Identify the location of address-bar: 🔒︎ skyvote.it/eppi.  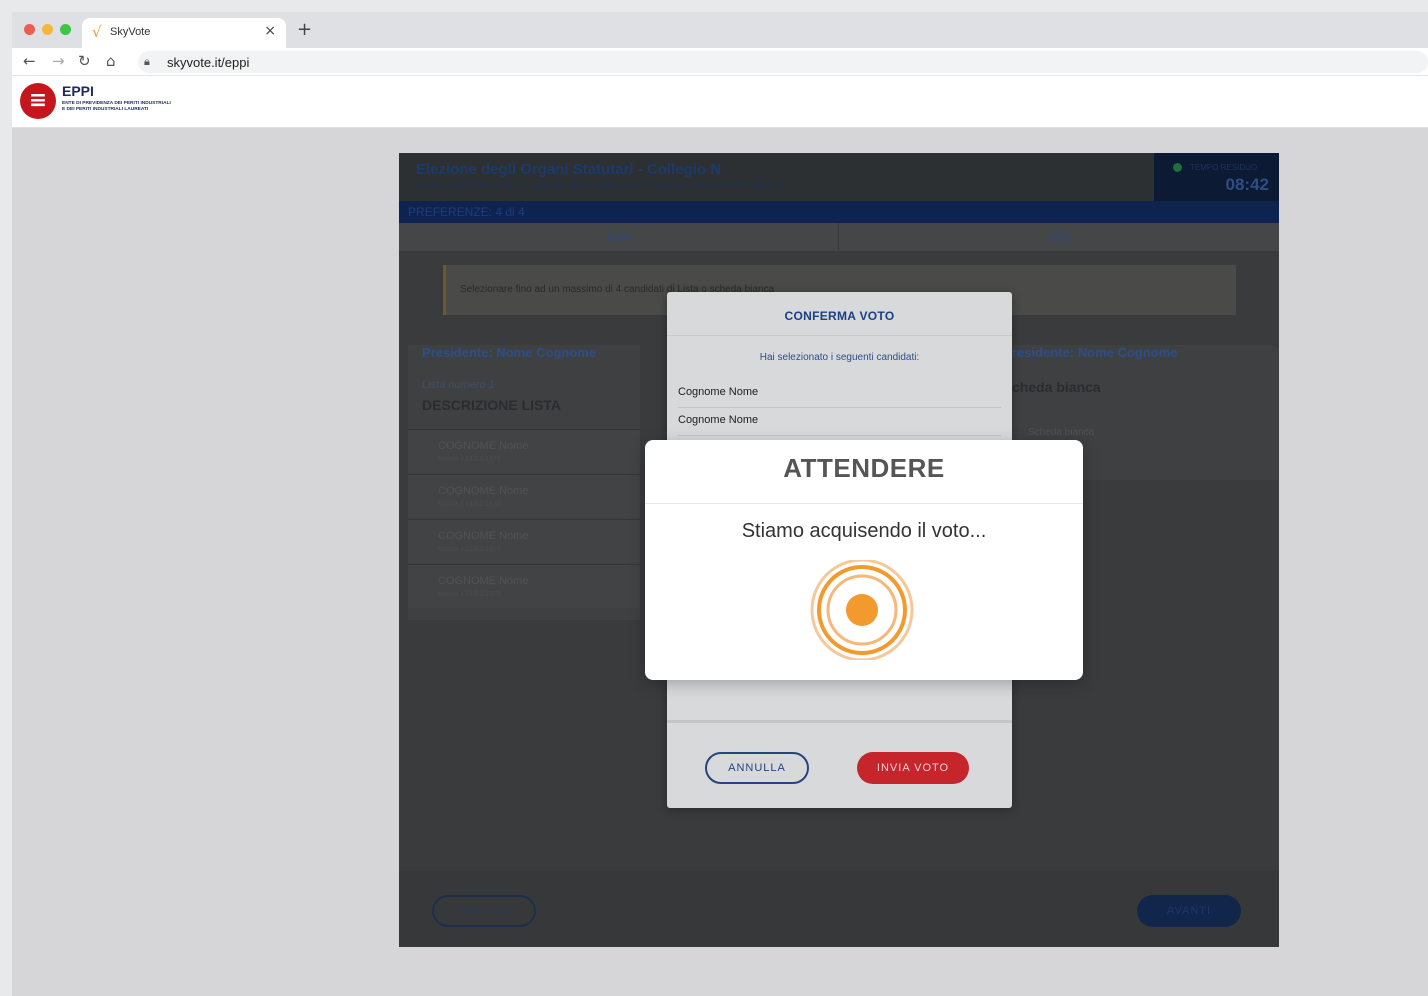
(783, 62).